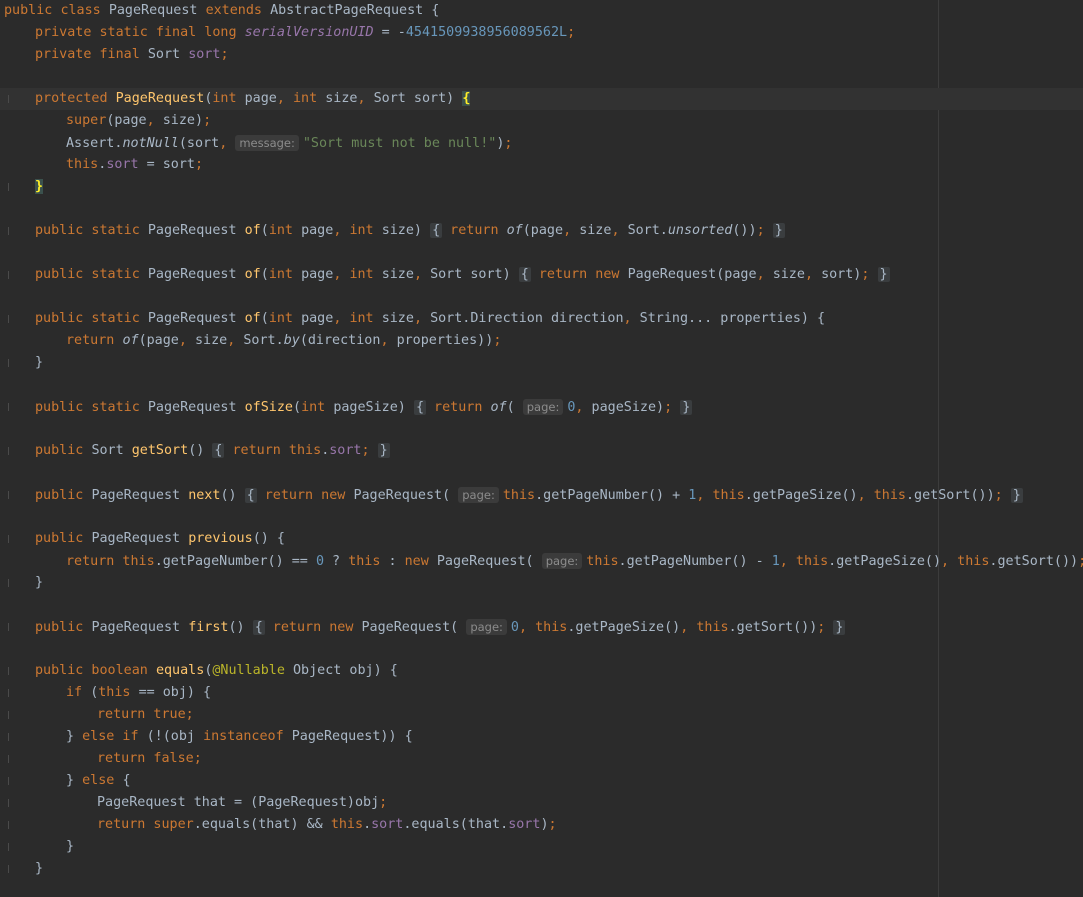 Image resolution: width=1083 pixels, height=897 pixels. Describe the element at coordinates (541, 121) in the screenshot. I see `code-line: super(page, size);` at that location.